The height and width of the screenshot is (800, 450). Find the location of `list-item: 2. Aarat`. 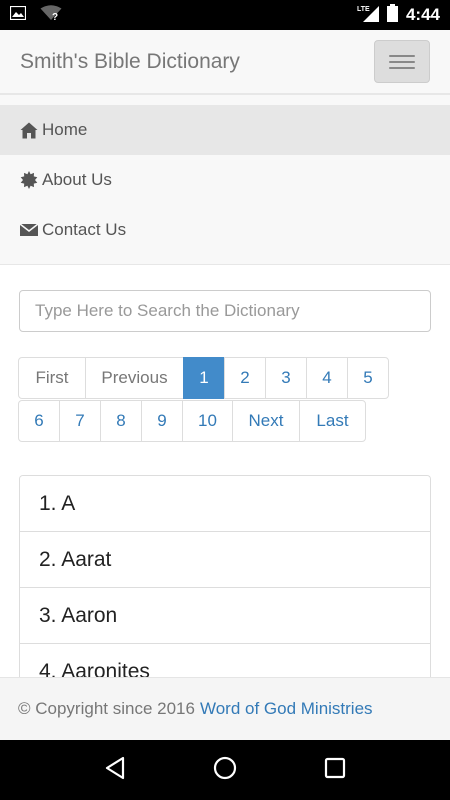

list-item: 2. Aarat is located at coordinates (225, 560).